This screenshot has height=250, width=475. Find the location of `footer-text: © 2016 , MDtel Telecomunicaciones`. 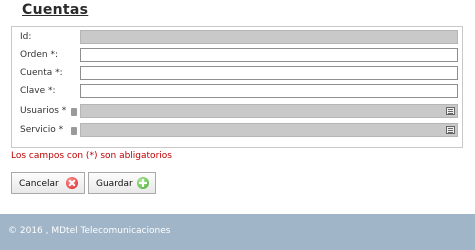

footer-text: © 2016 , MDtel Telecomunicaciones is located at coordinates (89, 231).